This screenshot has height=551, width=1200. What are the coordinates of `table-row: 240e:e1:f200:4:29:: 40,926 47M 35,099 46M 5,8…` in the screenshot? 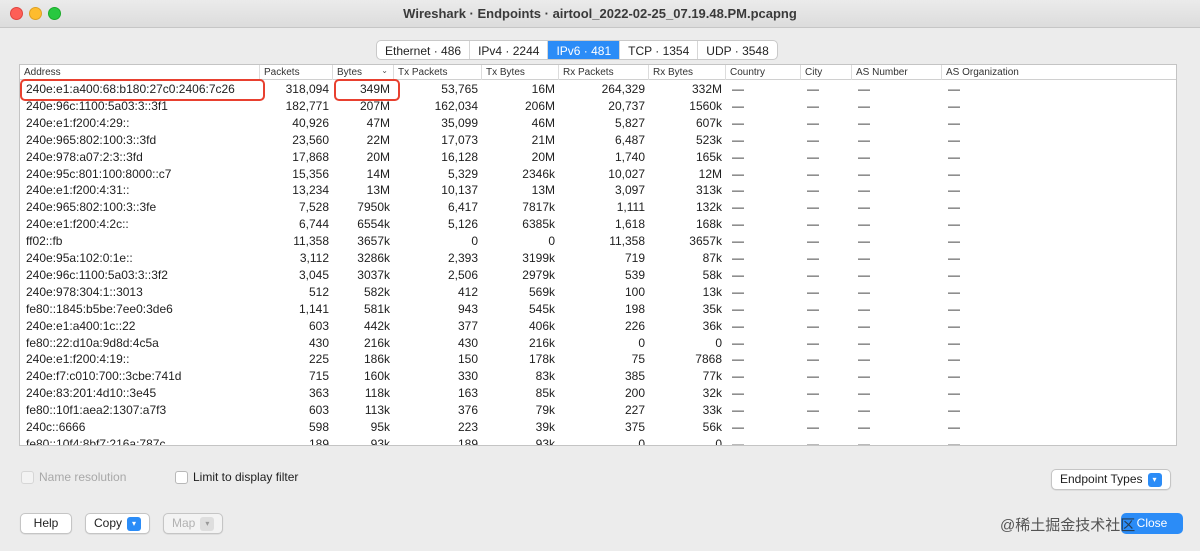 It's located at (598, 123).